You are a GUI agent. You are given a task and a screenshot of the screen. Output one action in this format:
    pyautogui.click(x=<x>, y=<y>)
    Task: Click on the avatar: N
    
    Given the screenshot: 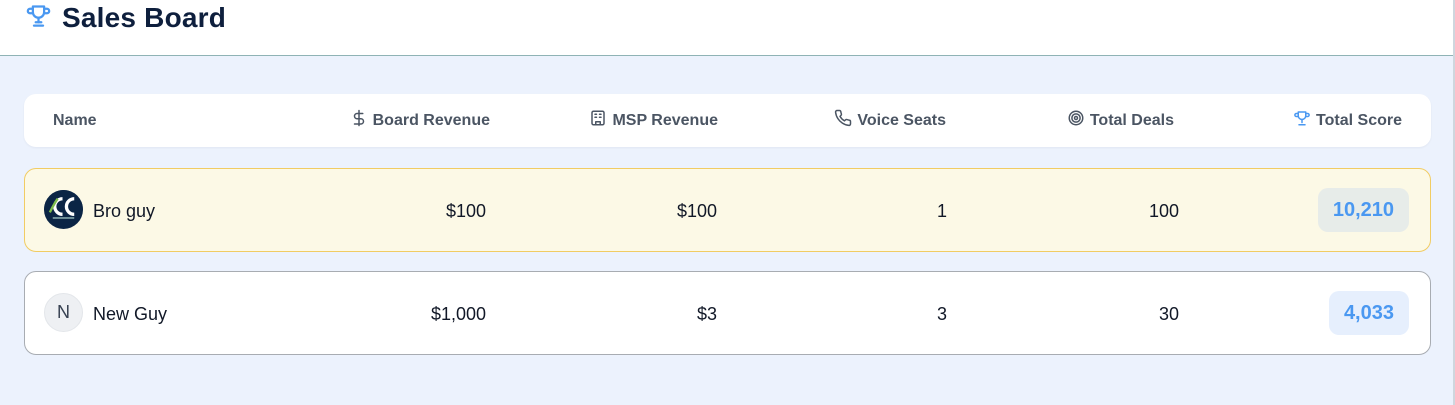 What is the action you would take?
    pyautogui.click(x=63, y=312)
    